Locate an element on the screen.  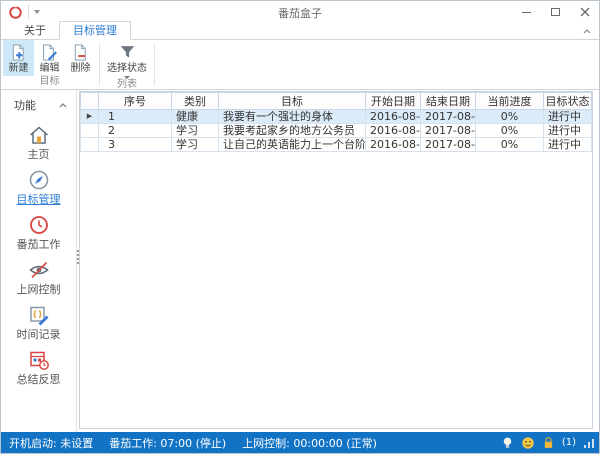
divider is located at coordinates (28, 12).